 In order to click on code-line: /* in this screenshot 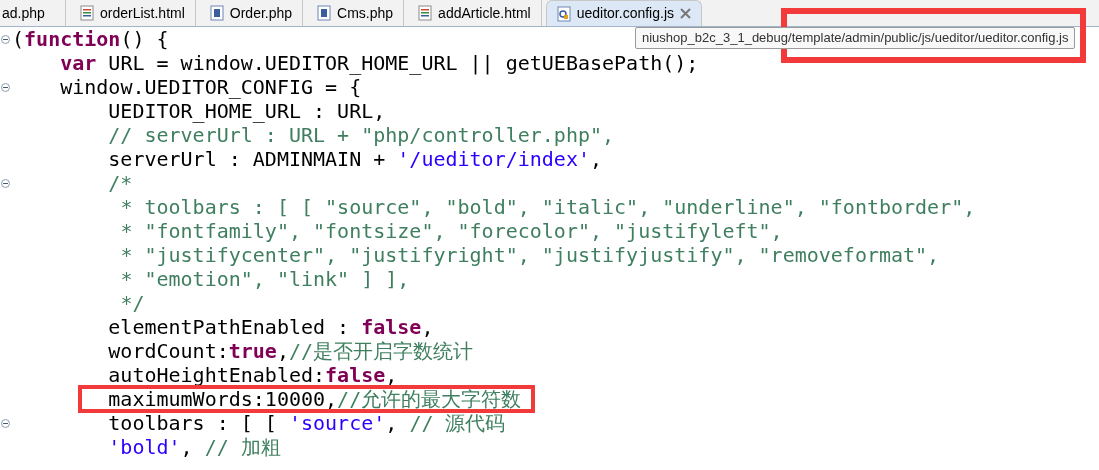, I will do `click(120, 183)`.